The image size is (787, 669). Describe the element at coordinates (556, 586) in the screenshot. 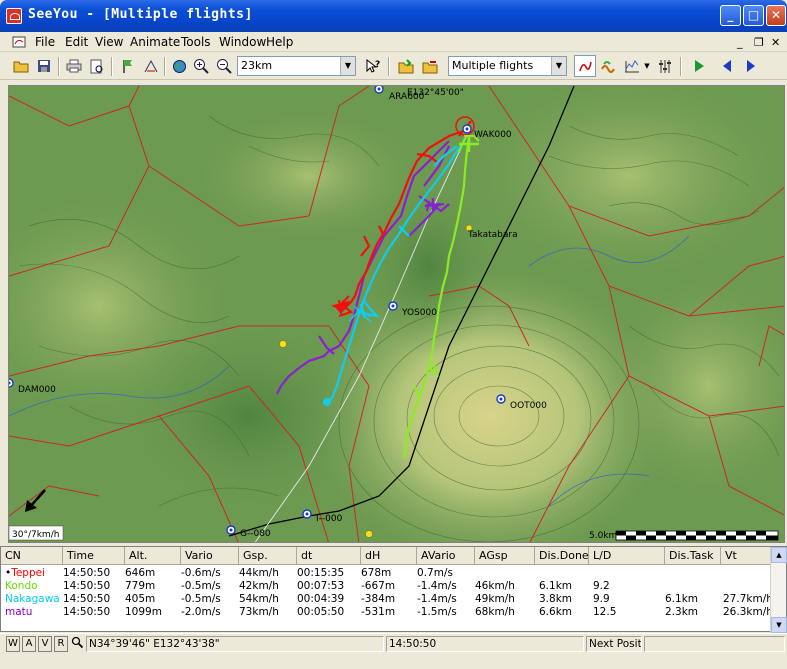

I see `cell-disdone: 6.1km` at that location.